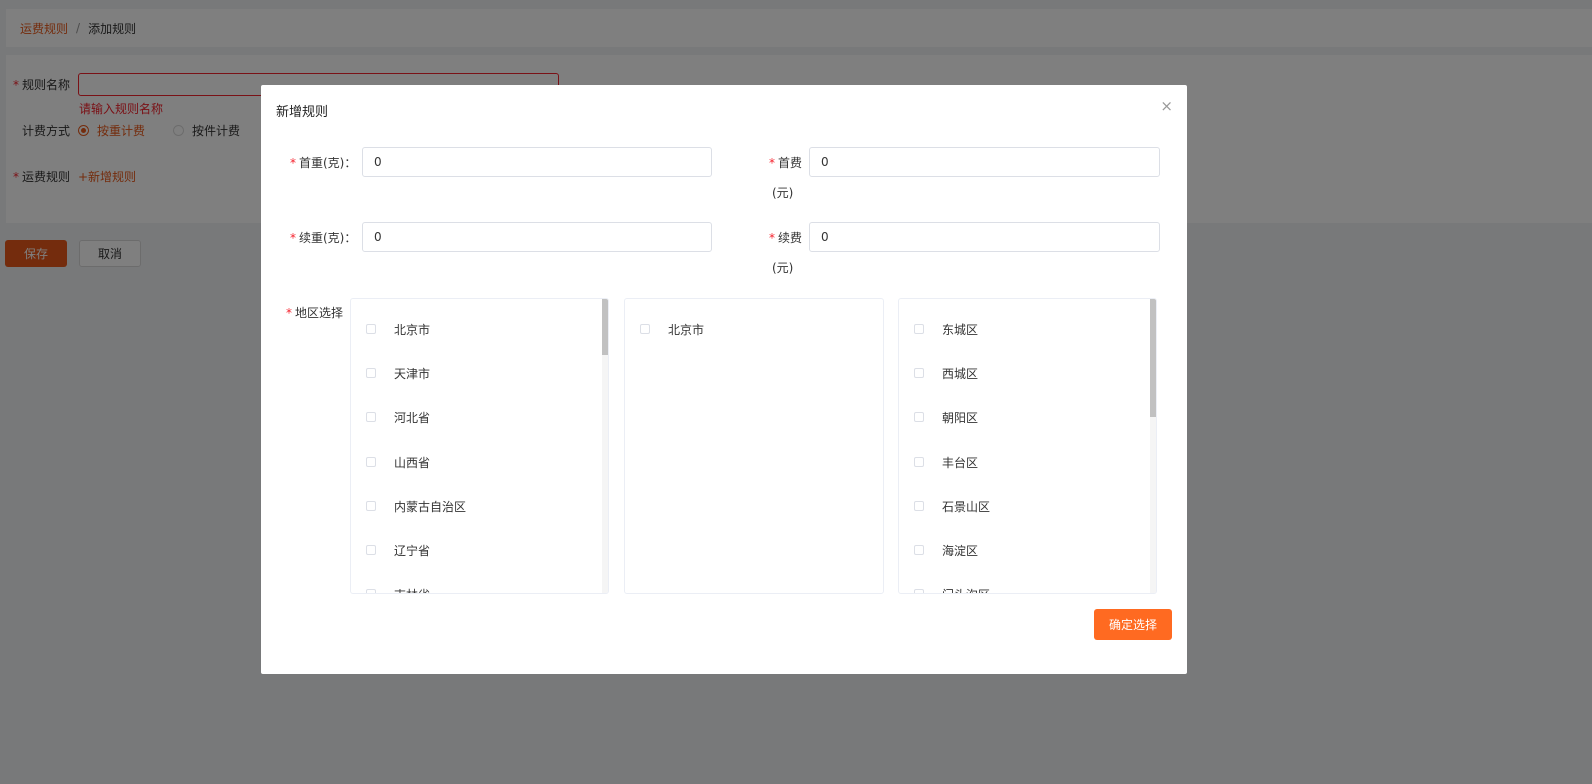 Image resolution: width=1592 pixels, height=784 pixels. I want to click on district-scrollbar, so click(1153, 446).